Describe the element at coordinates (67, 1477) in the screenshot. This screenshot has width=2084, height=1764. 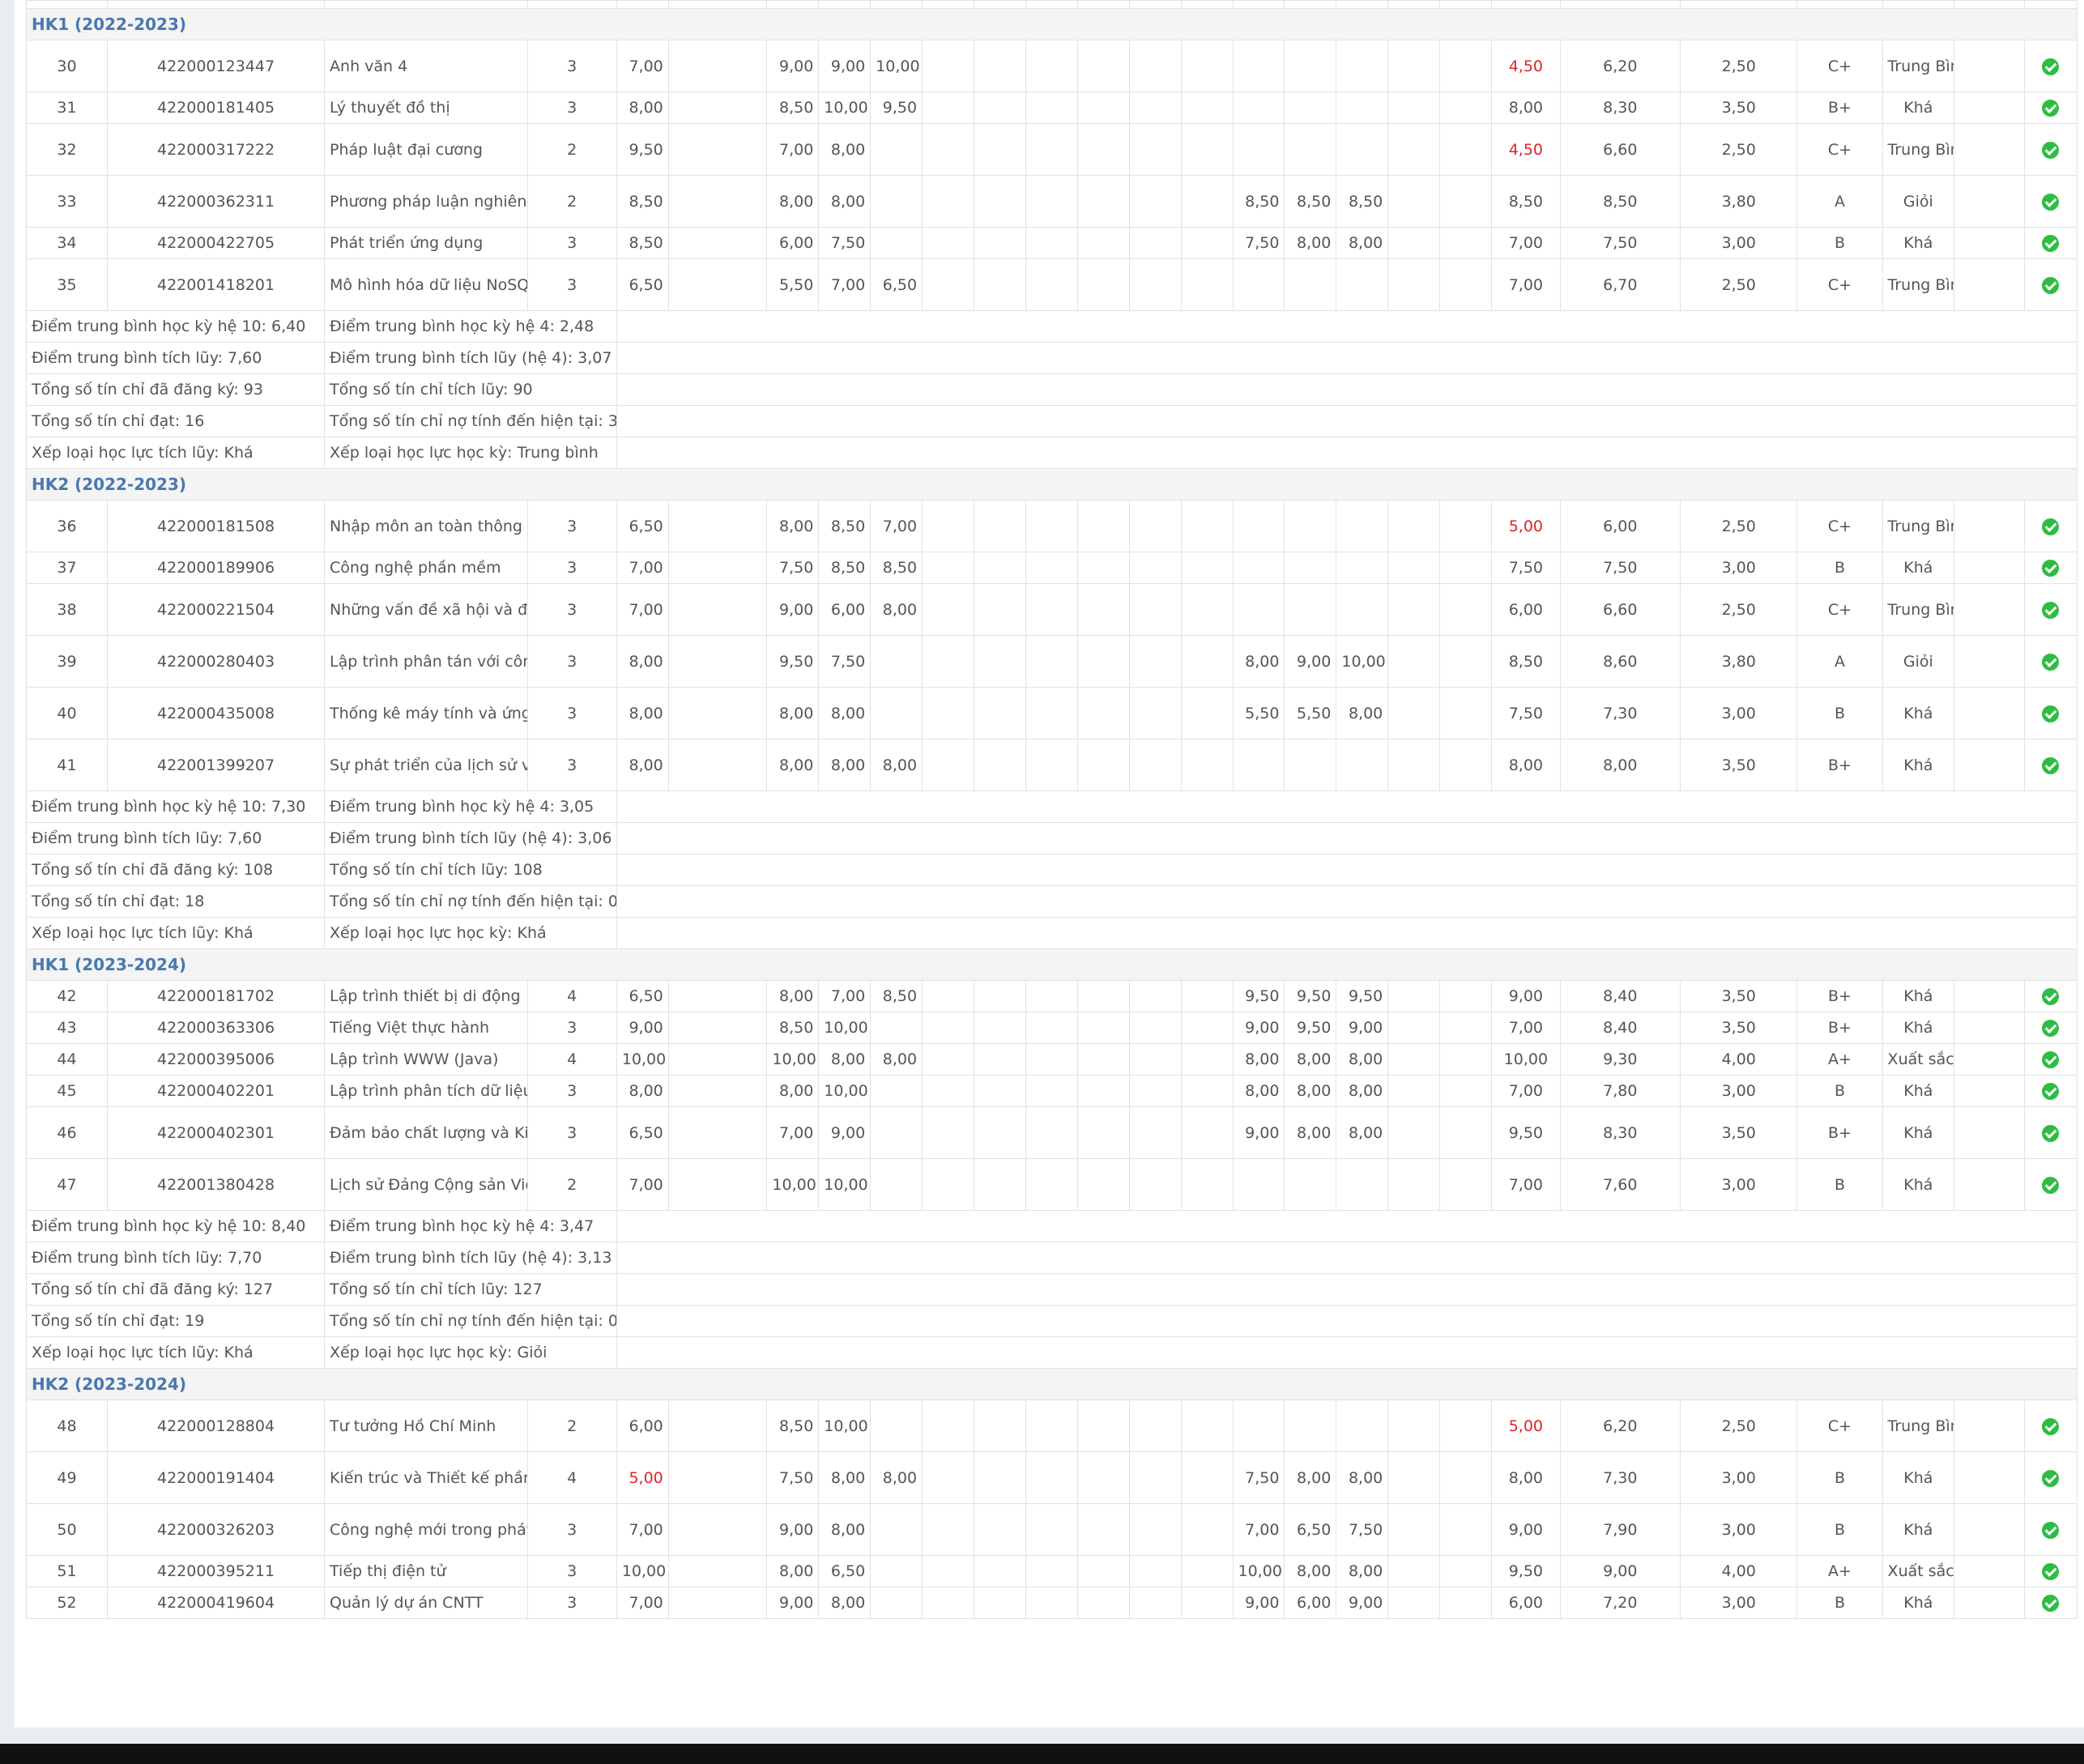
I see `table-cell: 49` at that location.